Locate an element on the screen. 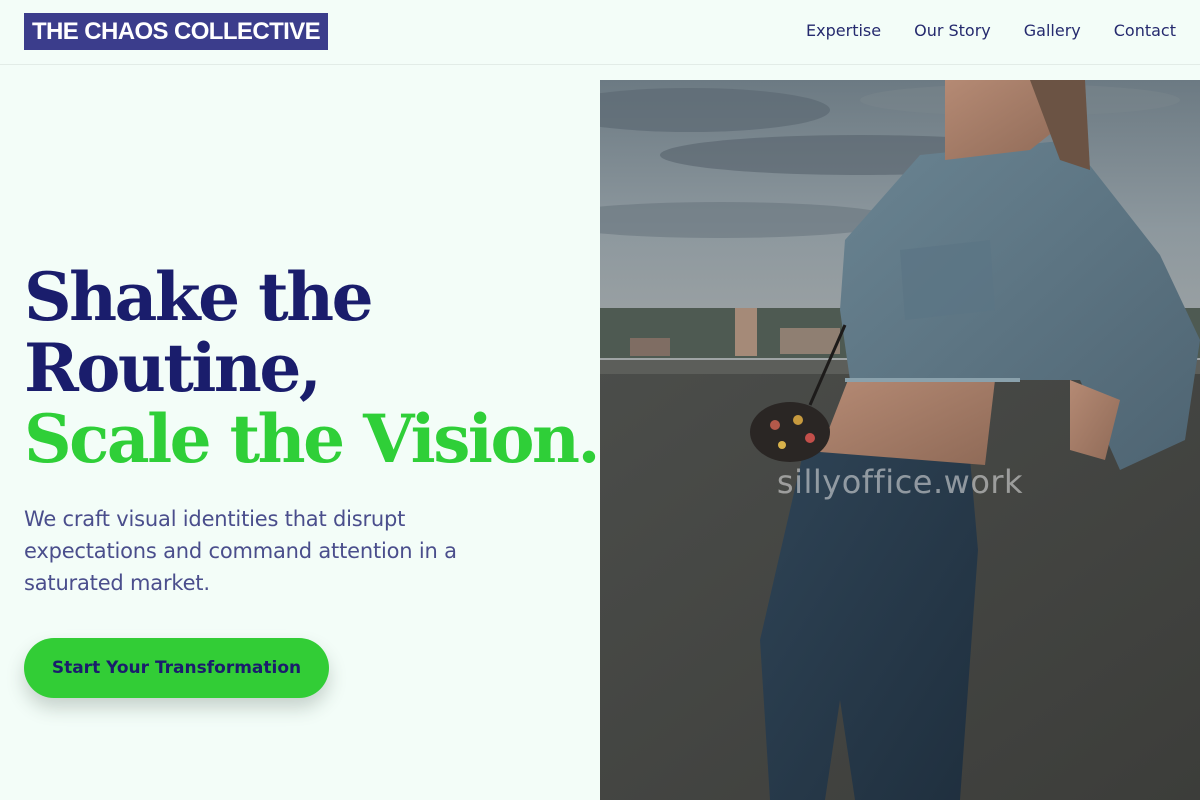 Image resolution: width=1200 pixels, height=800 pixels. hero-headline: Shake the Routine, Scale the Vision. is located at coordinates (312, 368).